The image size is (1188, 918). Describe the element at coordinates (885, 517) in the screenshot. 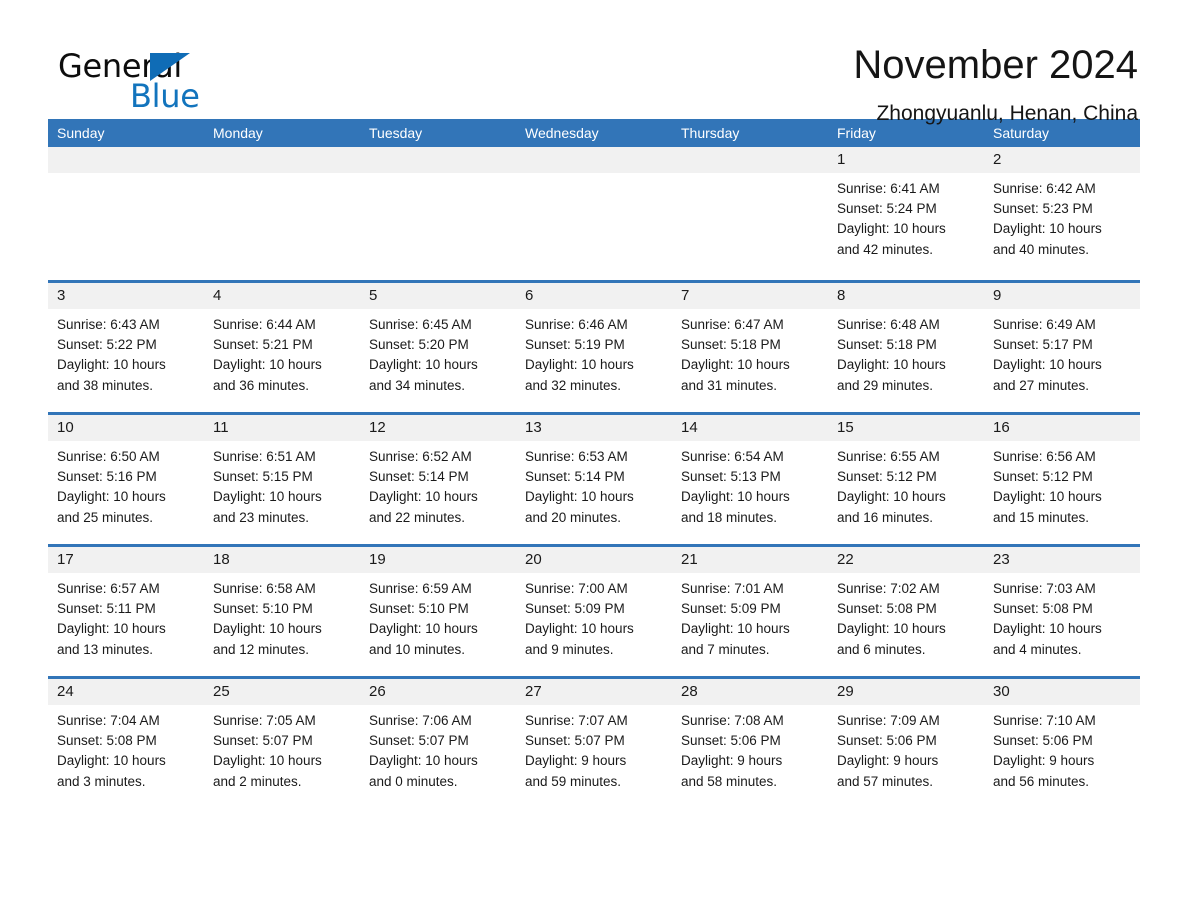

I see `daylight-text-line2: and 16 minutes.` at that location.